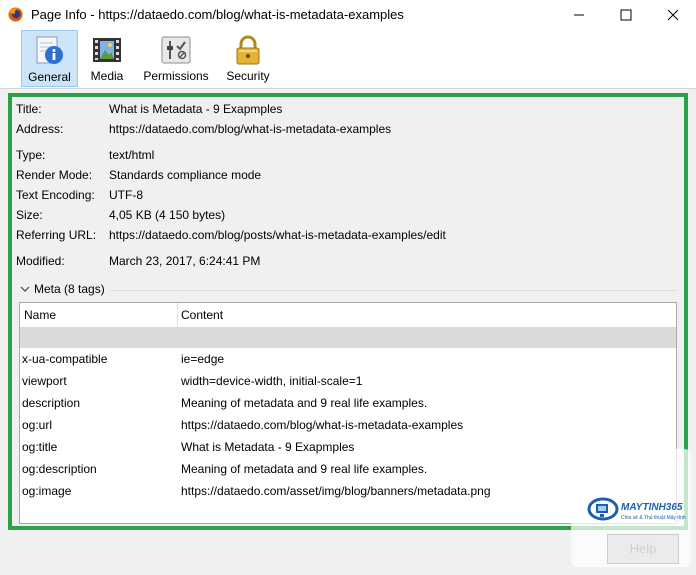 The height and width of the screenshot is (575, 696). I want to click on field-label: Modified:, so click(40, 261).